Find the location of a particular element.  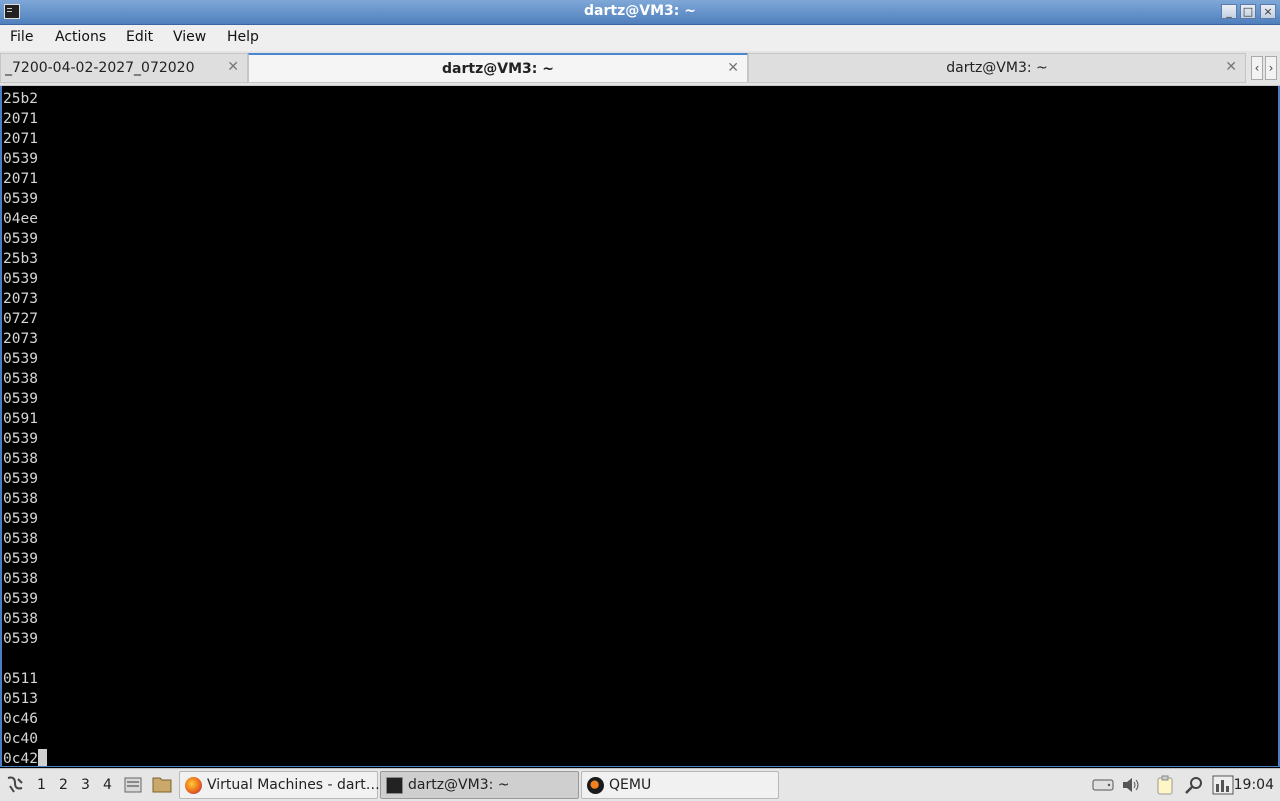

file-manager-icon is located at coordinates (162, 784).